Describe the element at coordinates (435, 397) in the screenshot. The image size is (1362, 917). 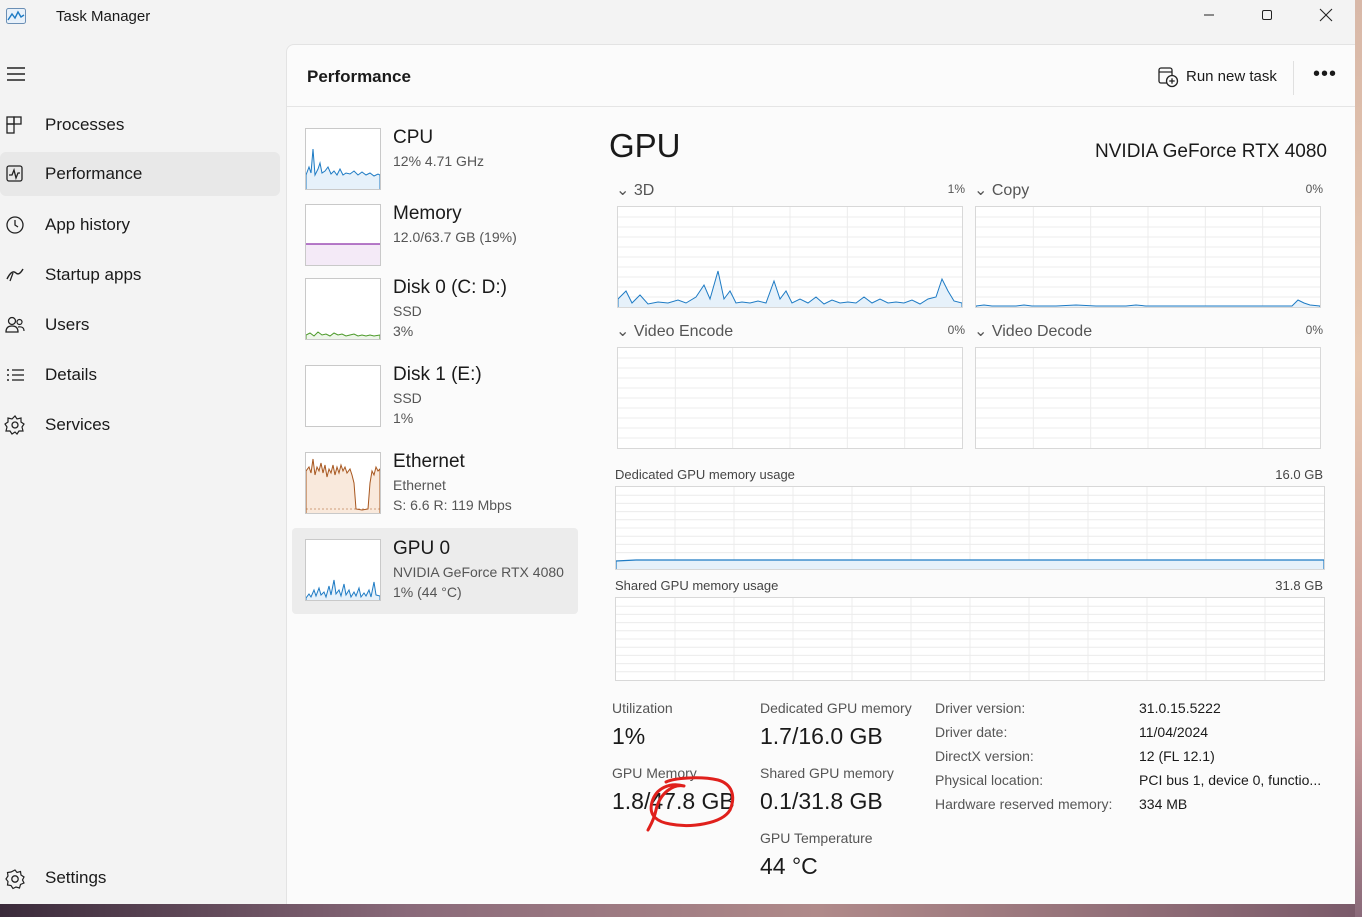
I see `device-item-disk1: Disk 1 (E:) SSD 1%` at that location.